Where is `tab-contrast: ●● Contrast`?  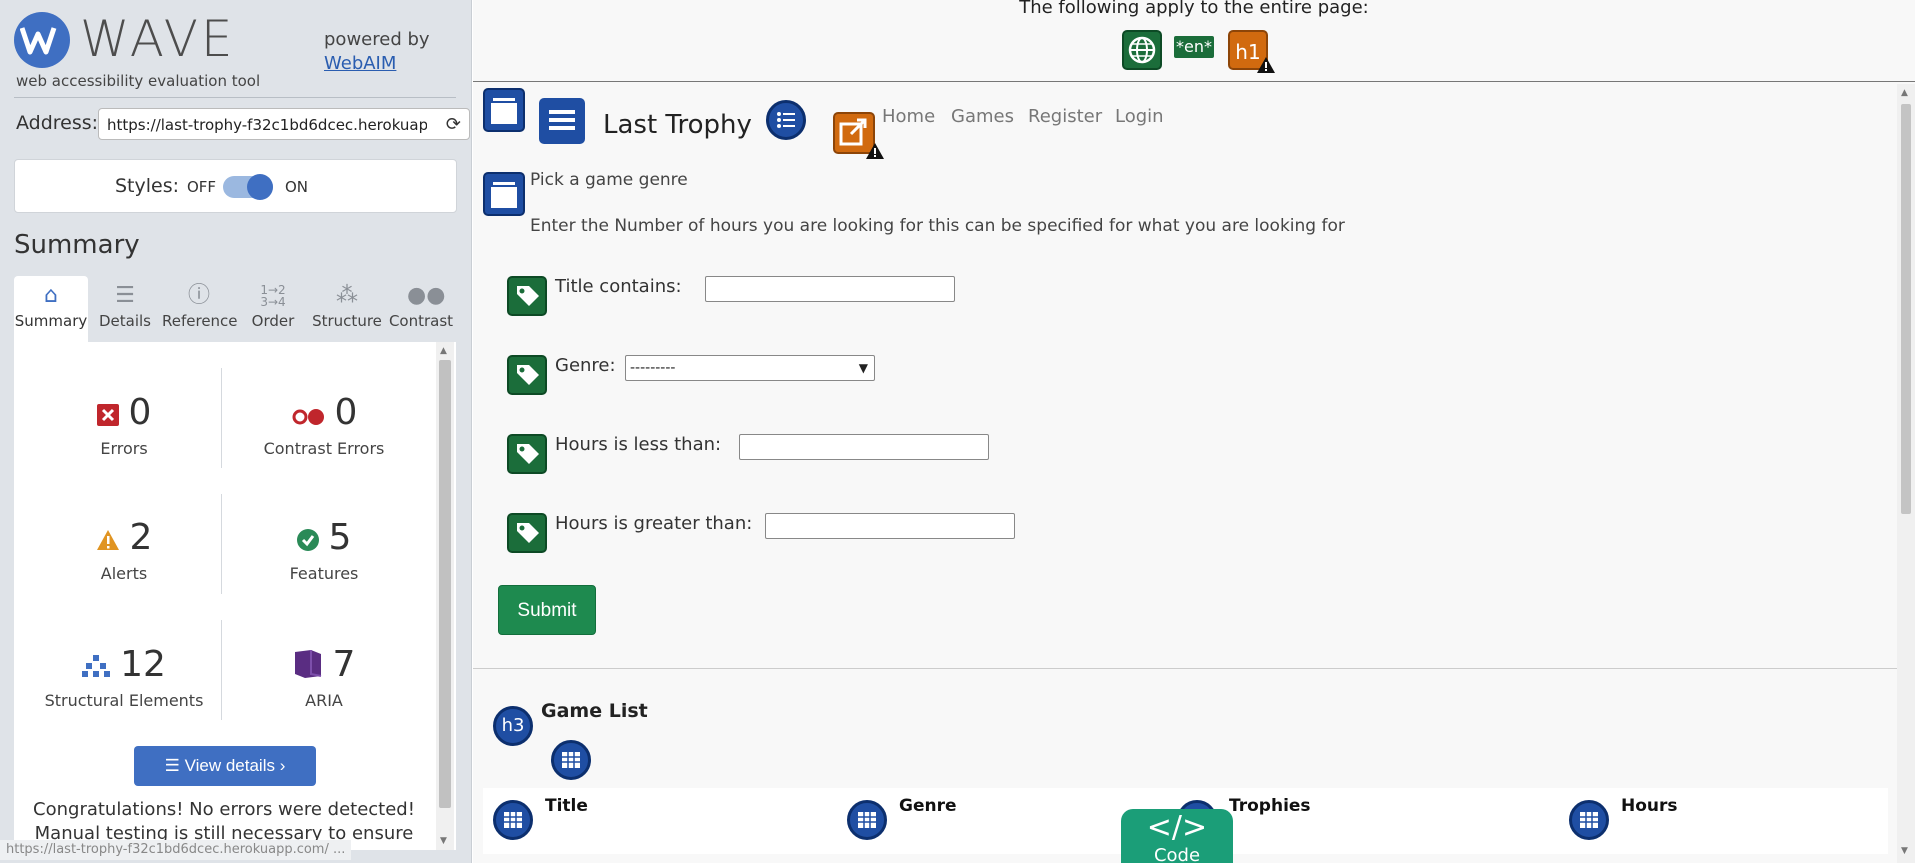 tab-contrast: ●● Contrast is located at coordinates (421, 309).